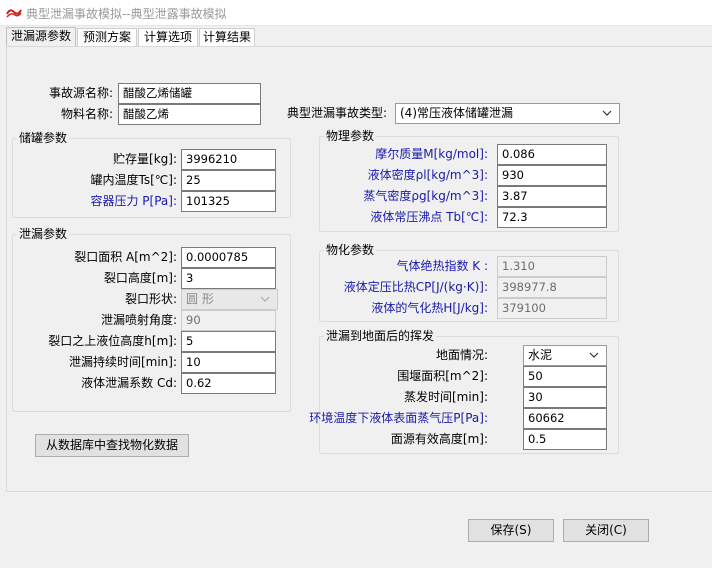 This screenshot has height=568, width=712. What do you see at coordinates (200, 299) in the screenshot?
I see `crack-shape-value: 圆 形` at bounding box center [200, 299].